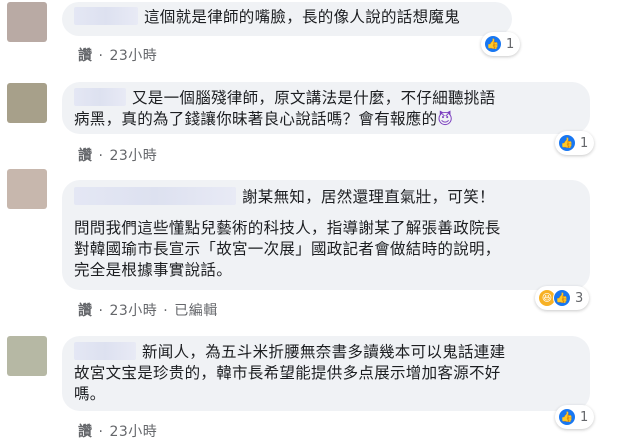 This screenshot has width=640, height=447. I want to click on comment-text: 這個就是律師的嘴臉，長的像人說的話想魔鬼, so click(302, 17).